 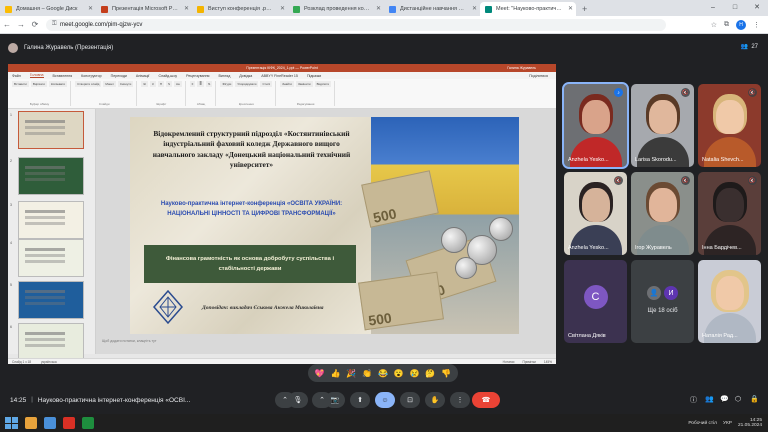 I want to click on keyboard-language: УКР, so click(x=727, y=423).